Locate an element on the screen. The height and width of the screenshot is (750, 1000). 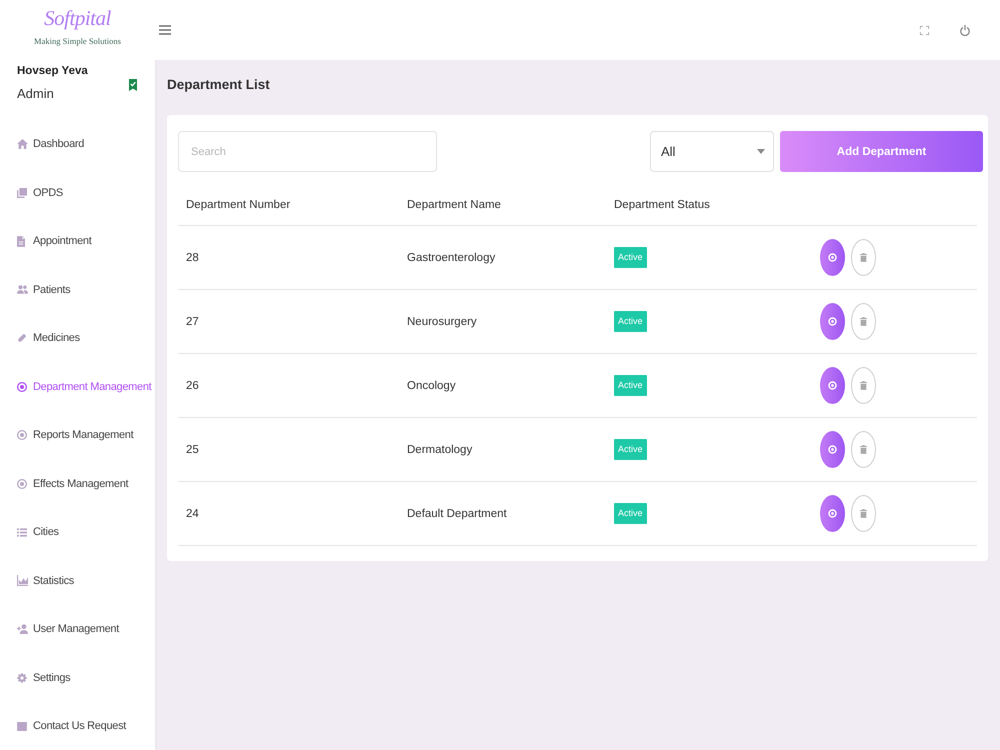
sidebar-item: Statistics is located at coordinates (77, 580).